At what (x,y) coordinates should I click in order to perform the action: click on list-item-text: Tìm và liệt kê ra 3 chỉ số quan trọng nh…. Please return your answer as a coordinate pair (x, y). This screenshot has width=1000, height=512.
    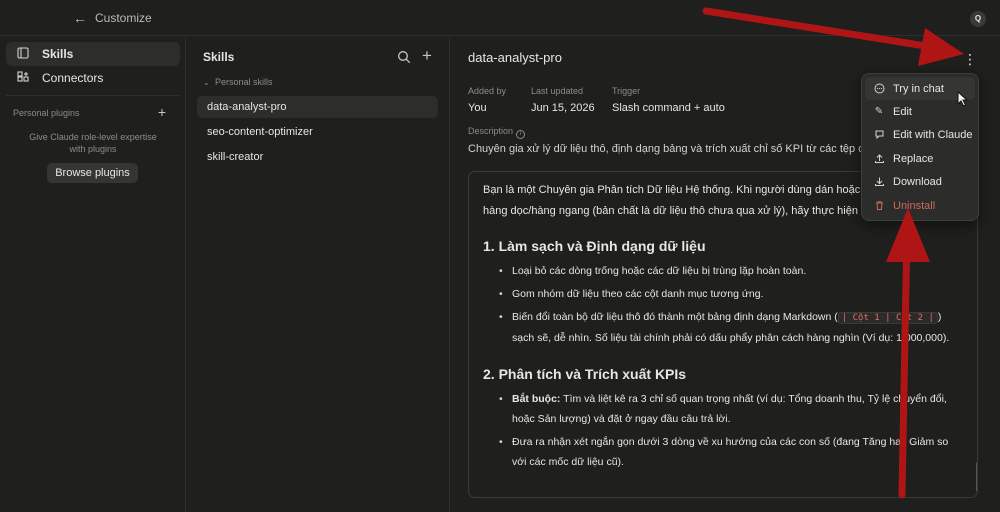
    Looking at the image, I should click on (729, 409).